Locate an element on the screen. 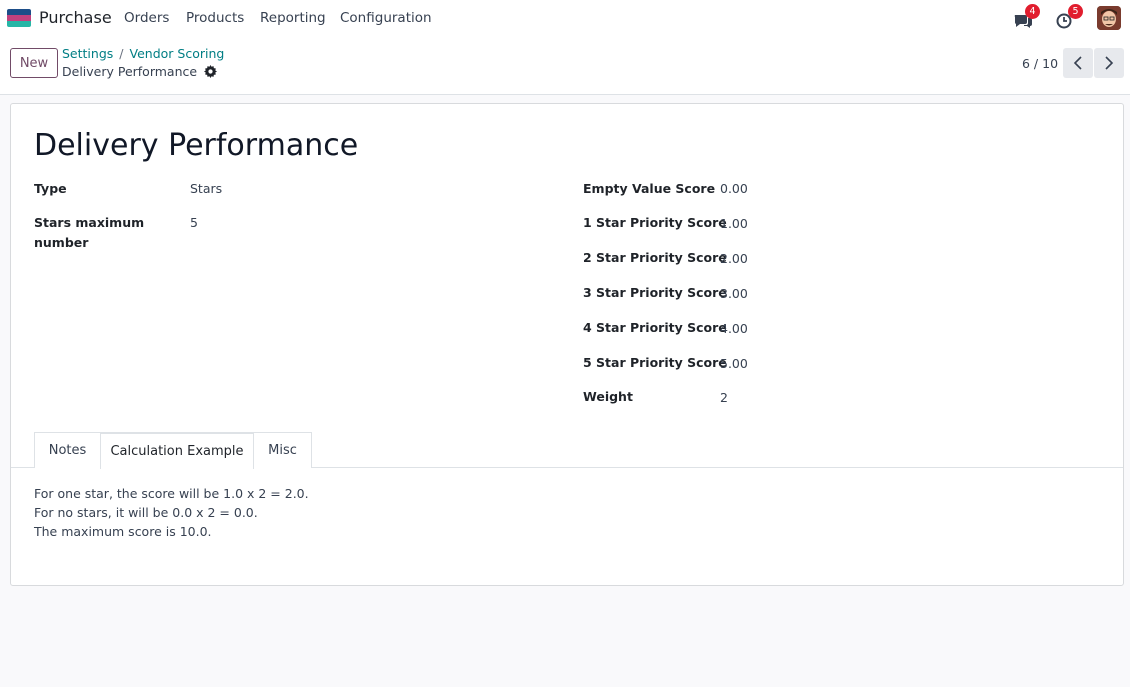 This screenshot has width=1130, height=687. menu-products: Products is located at coordinates (215, 18).